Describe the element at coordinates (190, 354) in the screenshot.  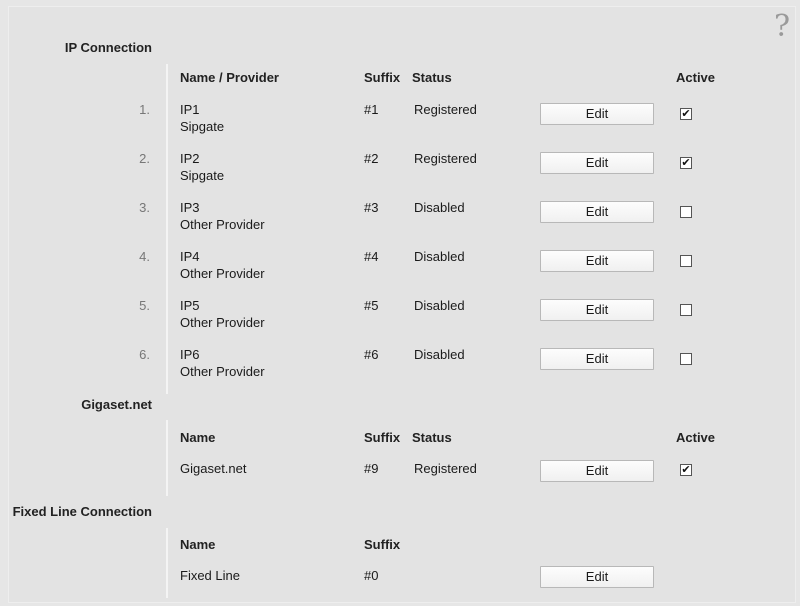
I see `connection-name: IP6` at that location.